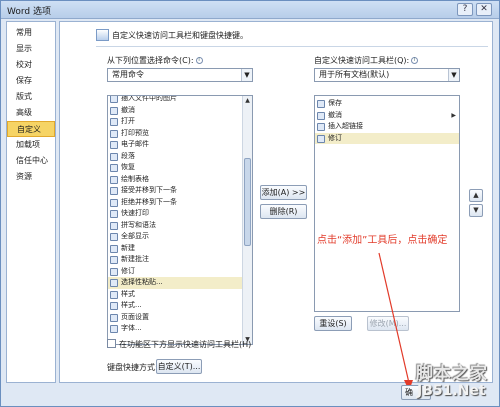 The height and width of the screenshot is (407, 500). I want to click on move-down-button: ▼, so click(476, 210).